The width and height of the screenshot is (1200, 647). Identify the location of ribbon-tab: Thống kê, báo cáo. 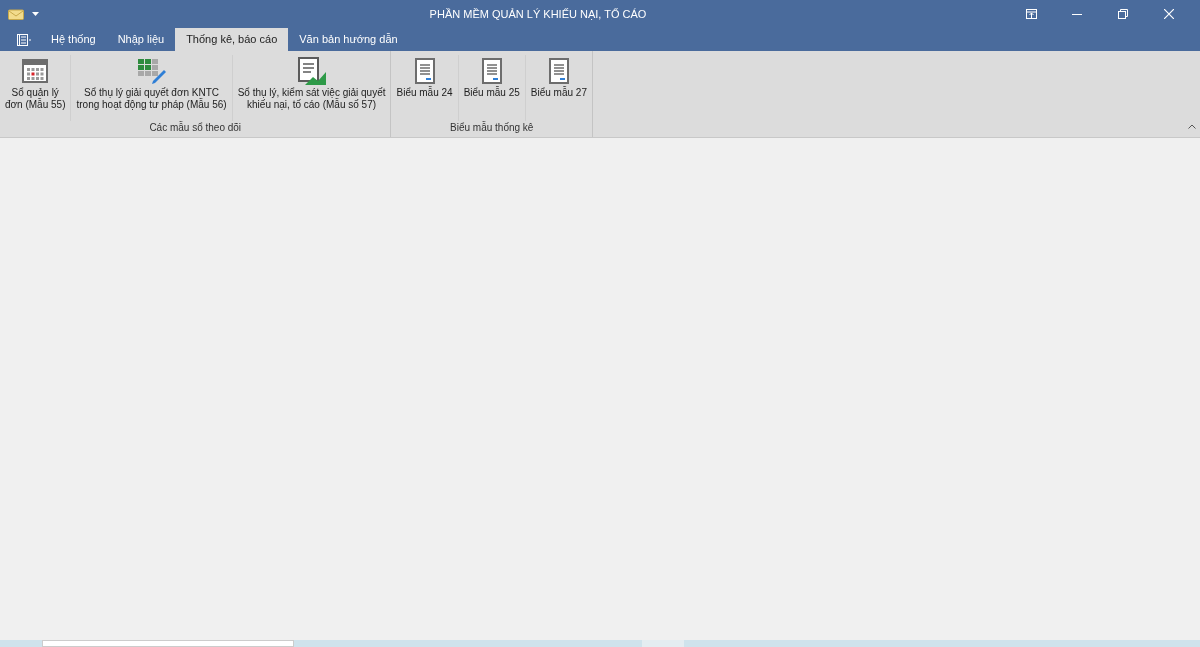
(232, 39).